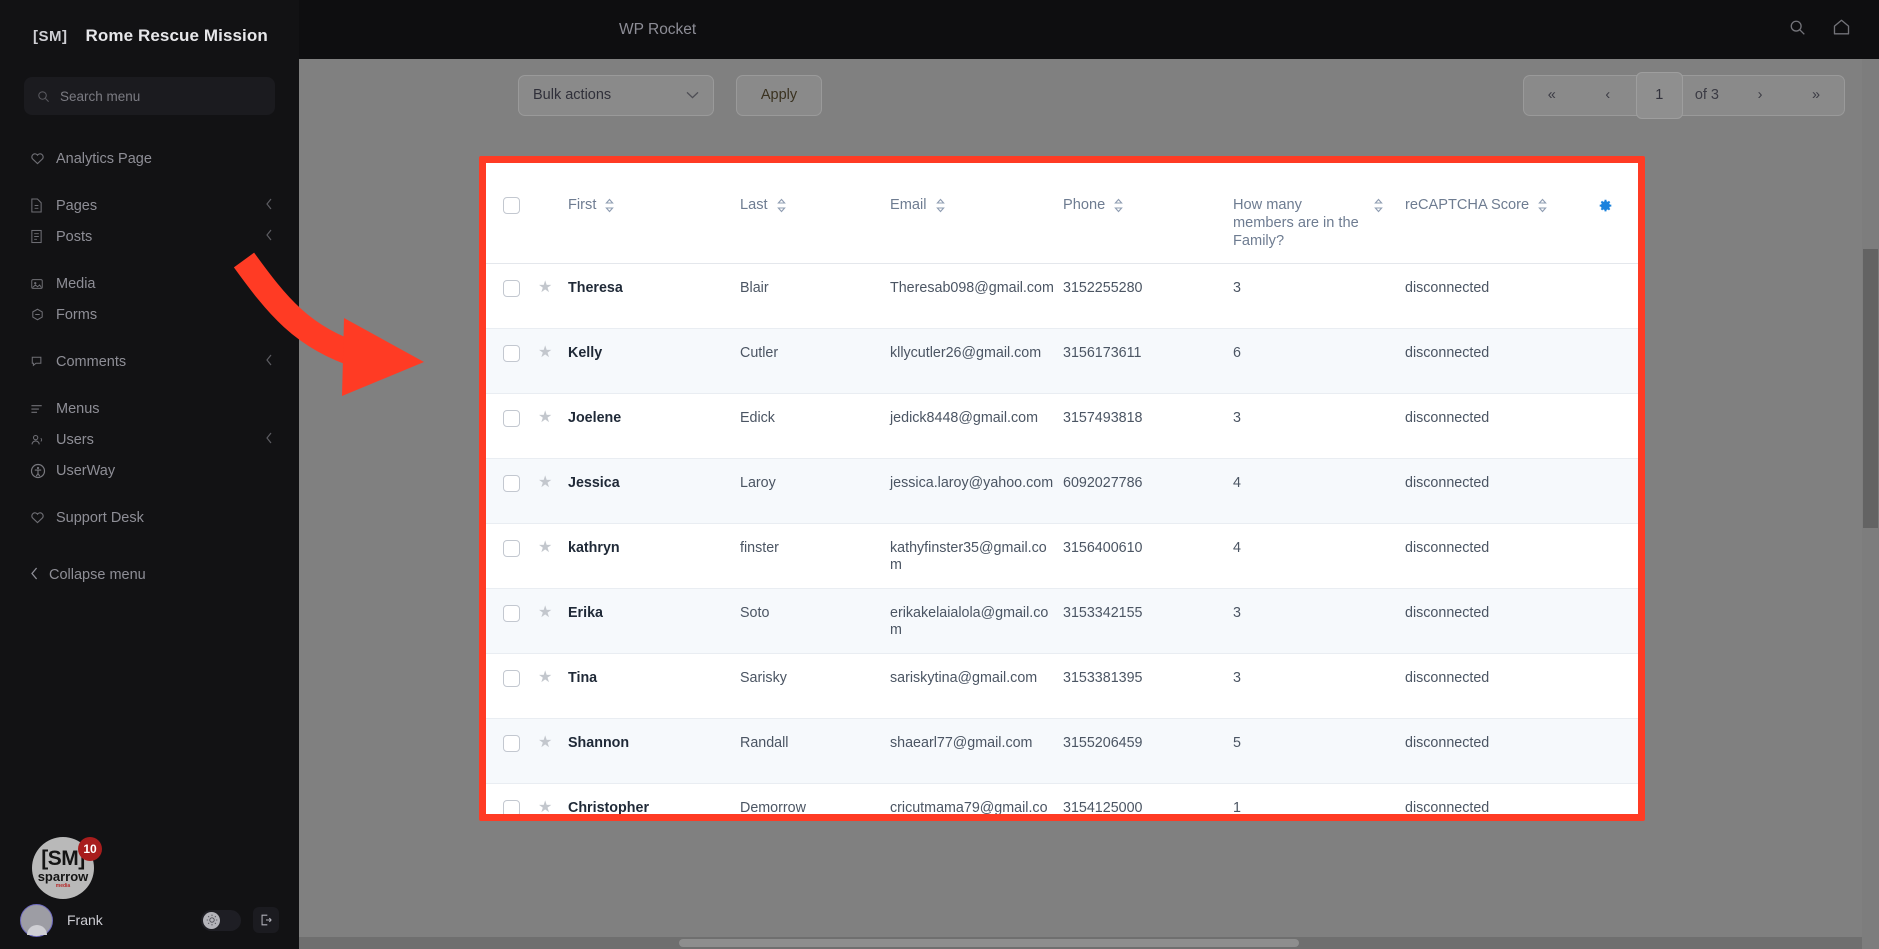 The width and height of the screenshot is (1879, 949). I want to click on column-label: How many members are in the Family?, so click(1296, 223).